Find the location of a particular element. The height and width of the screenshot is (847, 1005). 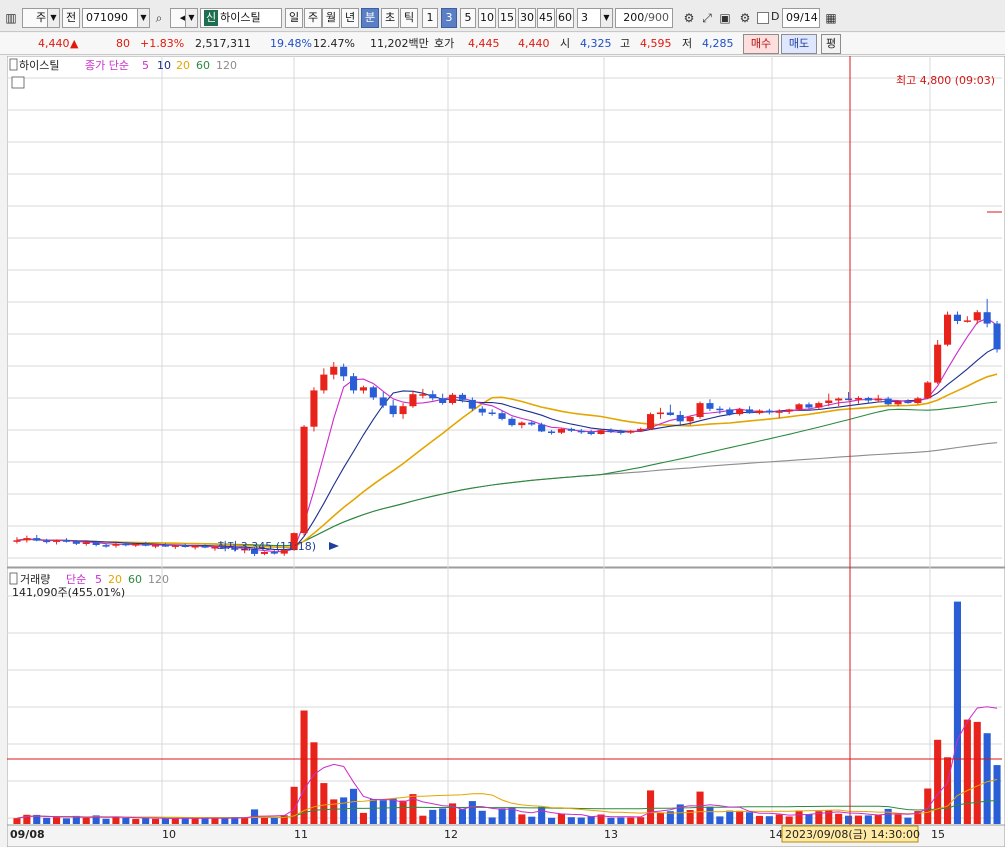

period-button-0: 일 is located at coordinates (294, 18).